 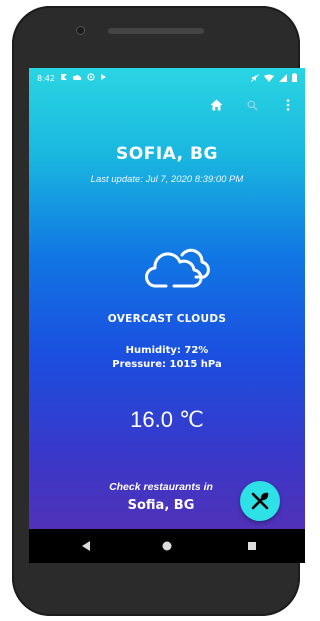 I want to click on home-button, so click(x=216, y=105).